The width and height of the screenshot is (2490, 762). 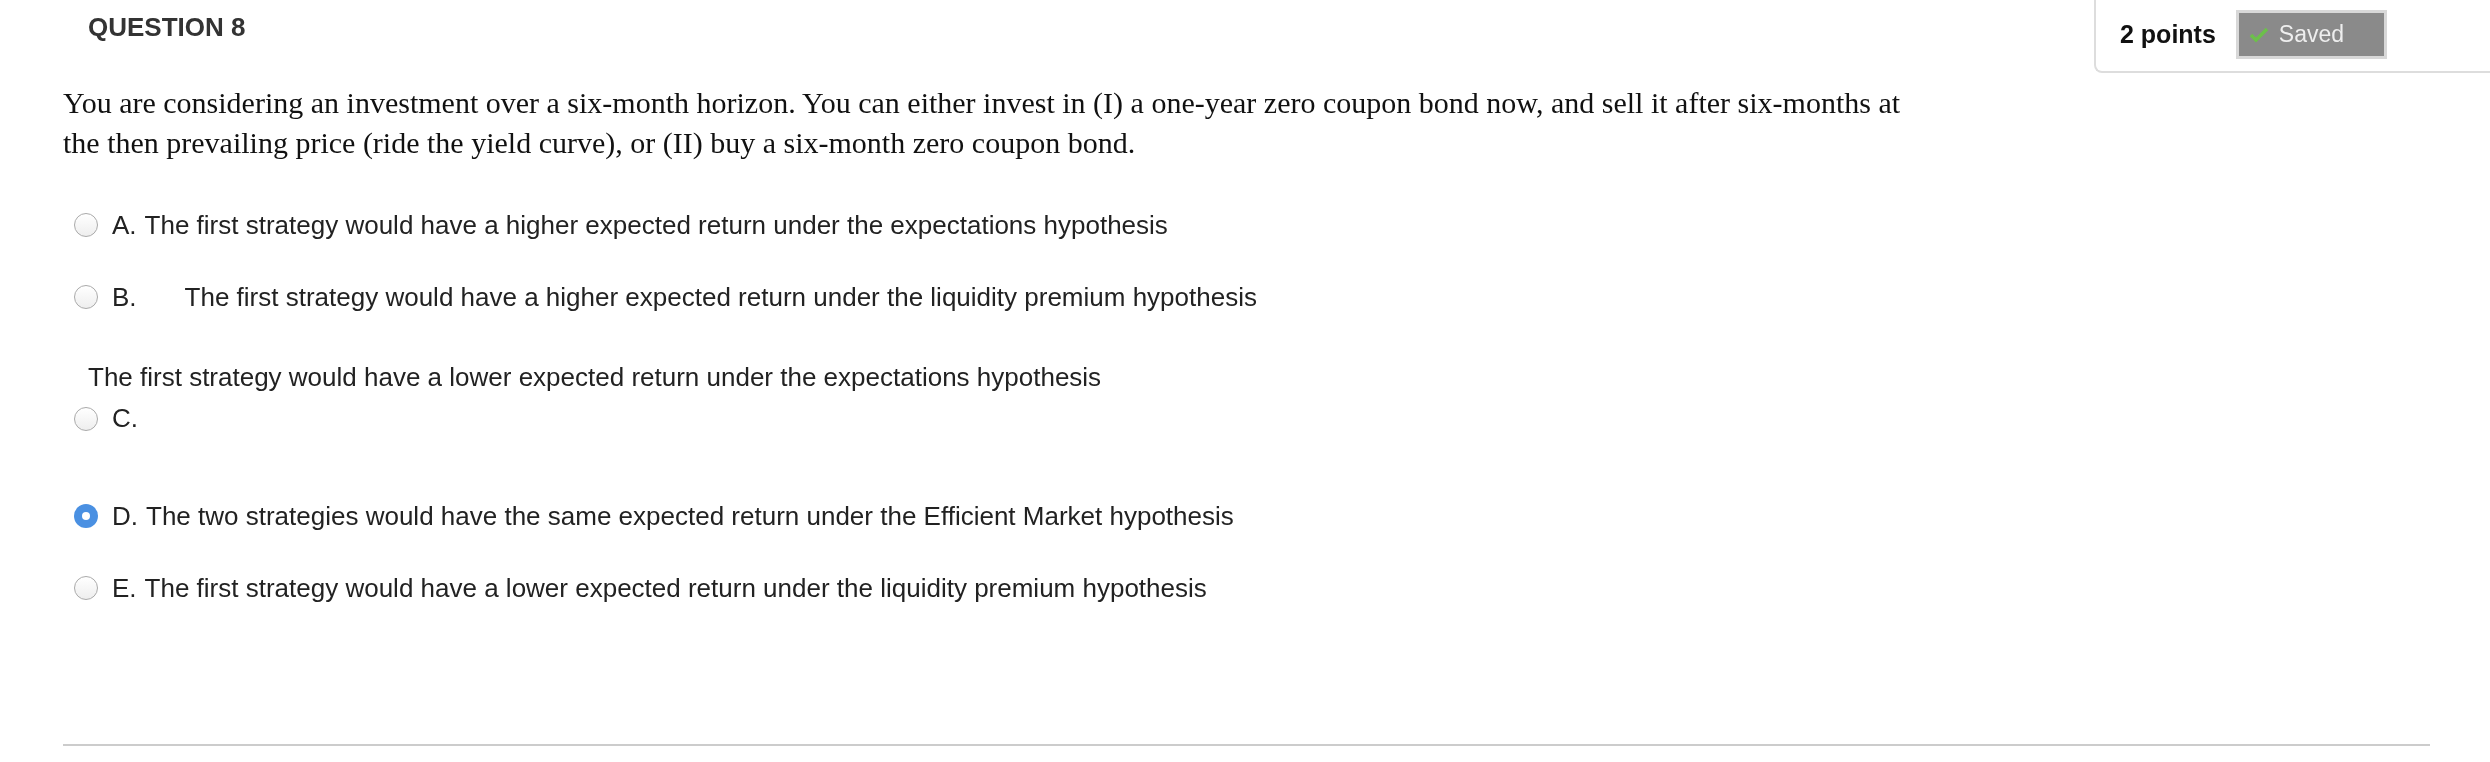 I want to click on option-letter: A., so click(x=124, y=225).